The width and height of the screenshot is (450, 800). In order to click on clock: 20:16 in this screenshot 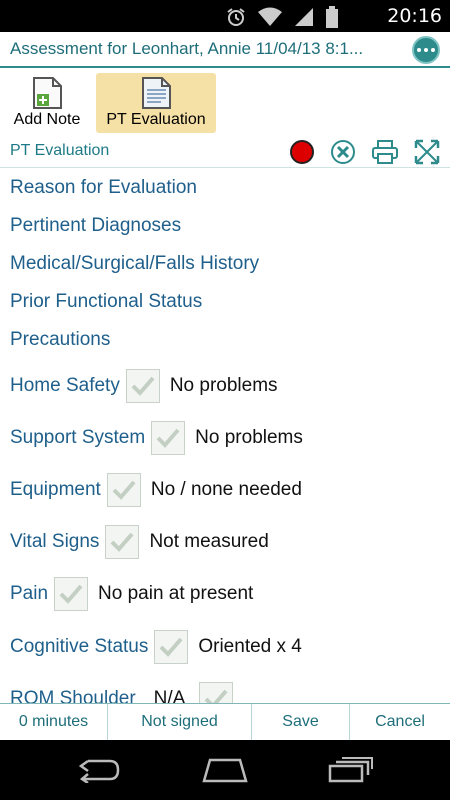, I will do `click(414, 16)`.